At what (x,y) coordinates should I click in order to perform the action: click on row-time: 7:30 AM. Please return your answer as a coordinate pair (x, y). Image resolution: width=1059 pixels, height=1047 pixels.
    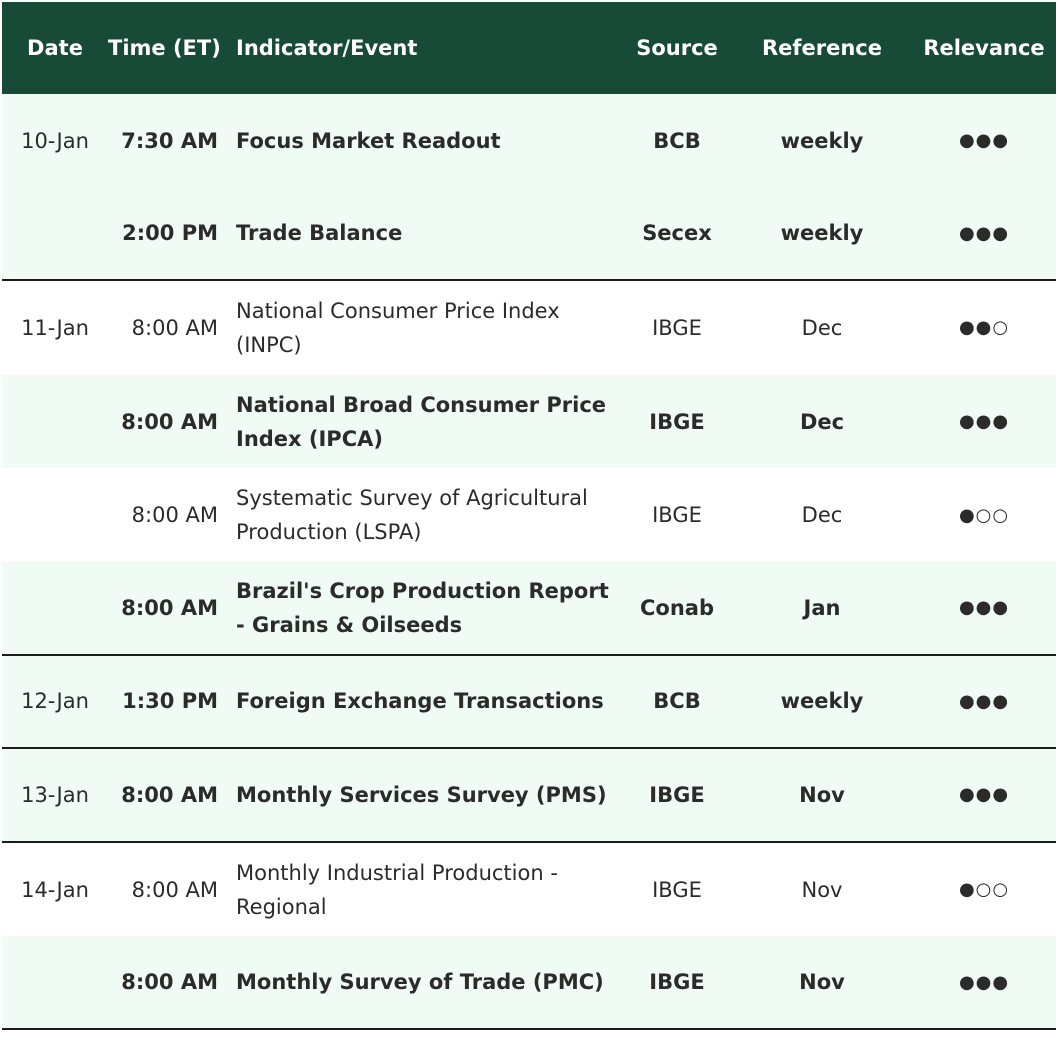
    Looking at the image, I should click on (169, 140).